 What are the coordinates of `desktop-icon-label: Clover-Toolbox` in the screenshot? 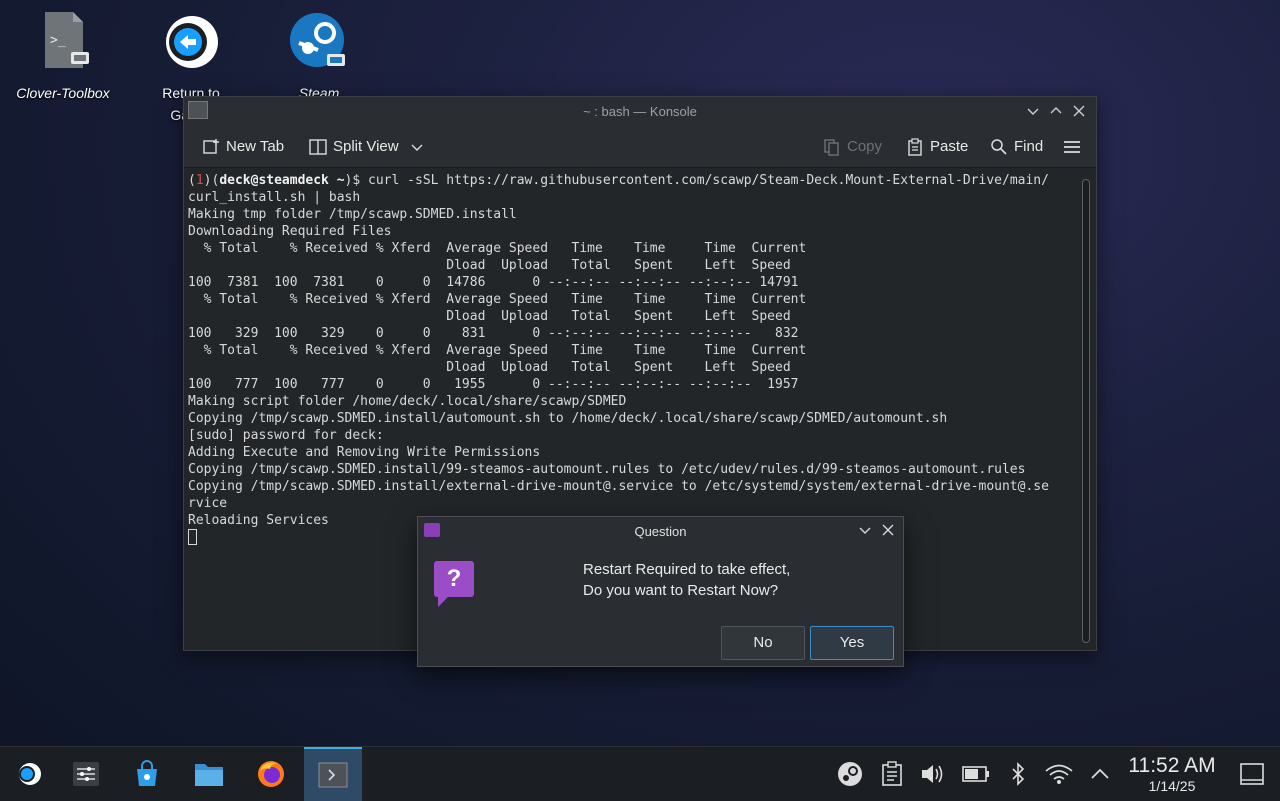 It's located at (63, 93).